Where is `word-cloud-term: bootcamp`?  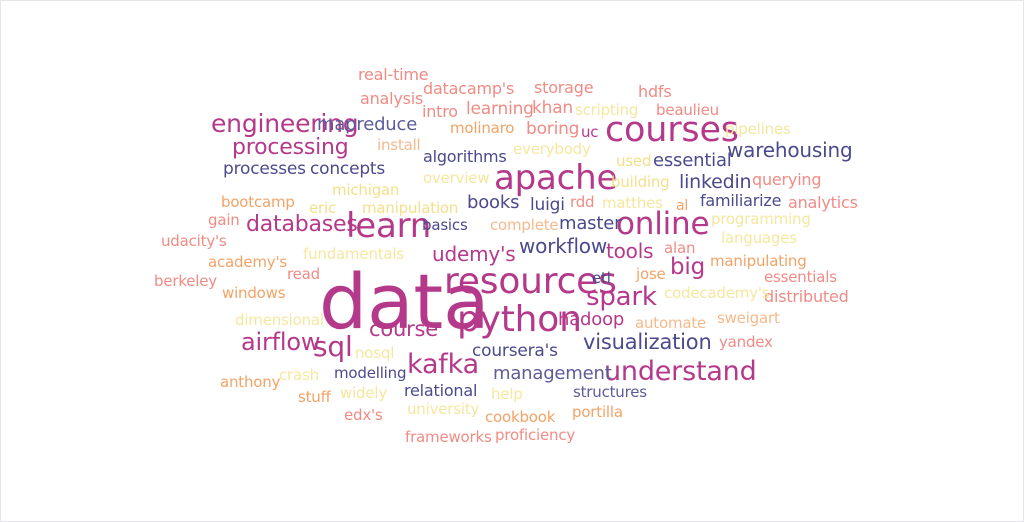 word-cloud-term: bootcamp is located at coordinates (258, 202).